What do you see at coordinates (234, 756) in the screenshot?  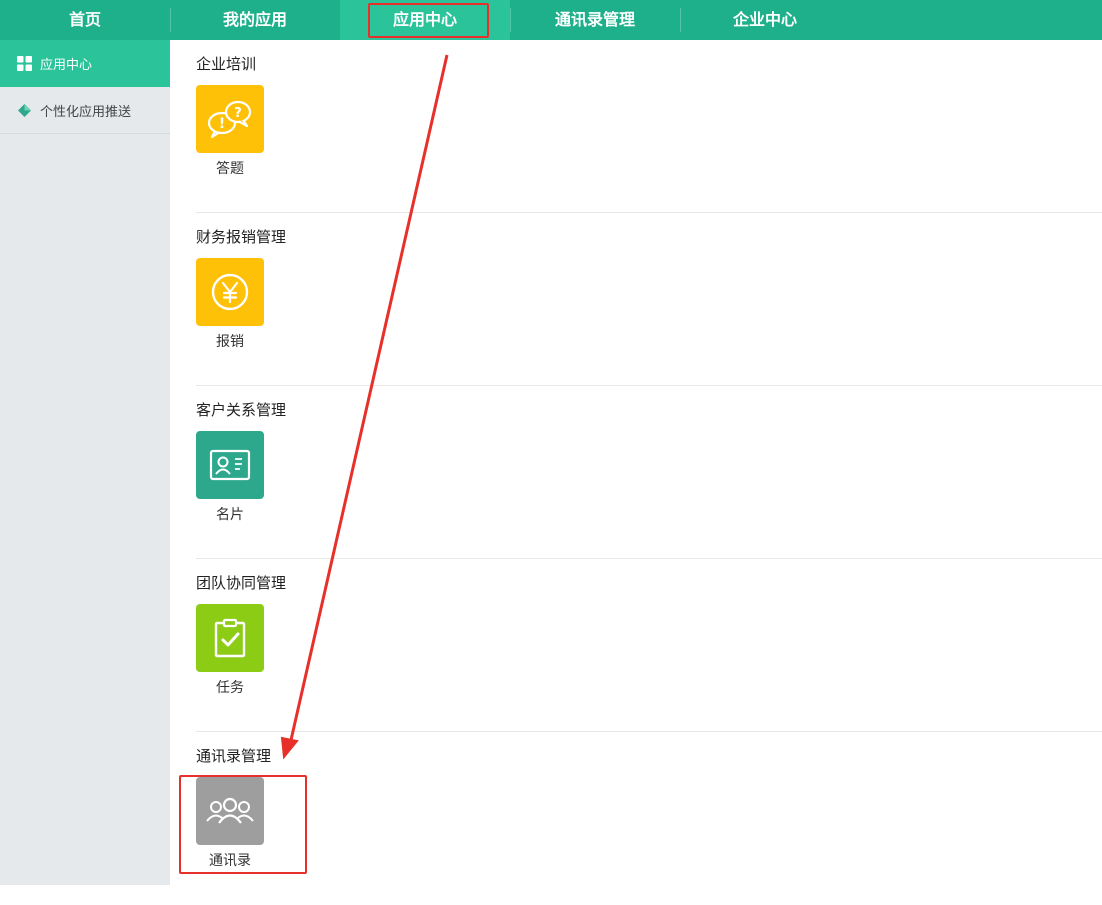 I see `section-title: 通讯录管理` at bounding box center [234, 756].